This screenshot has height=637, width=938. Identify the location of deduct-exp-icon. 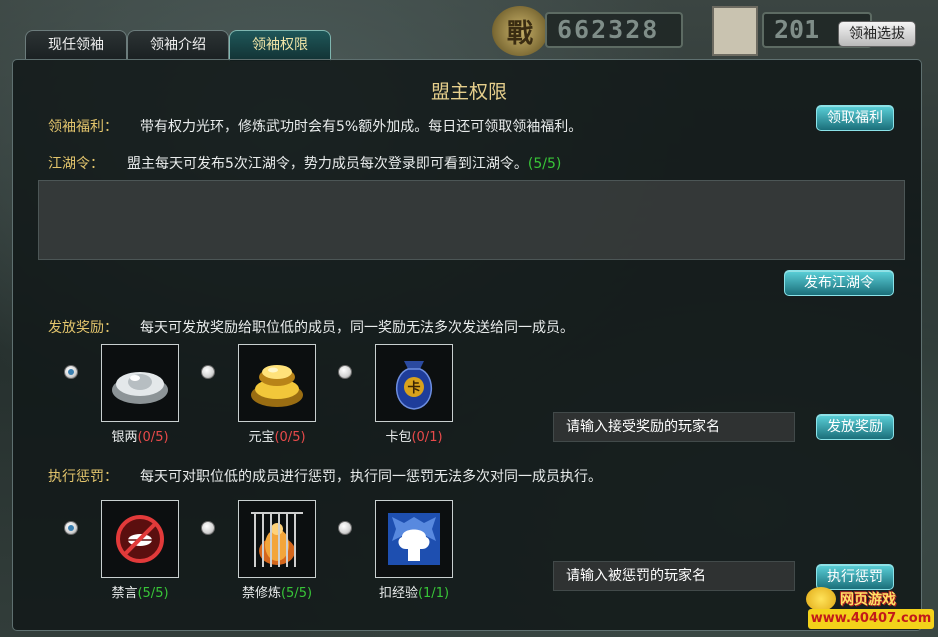
(414, 539).